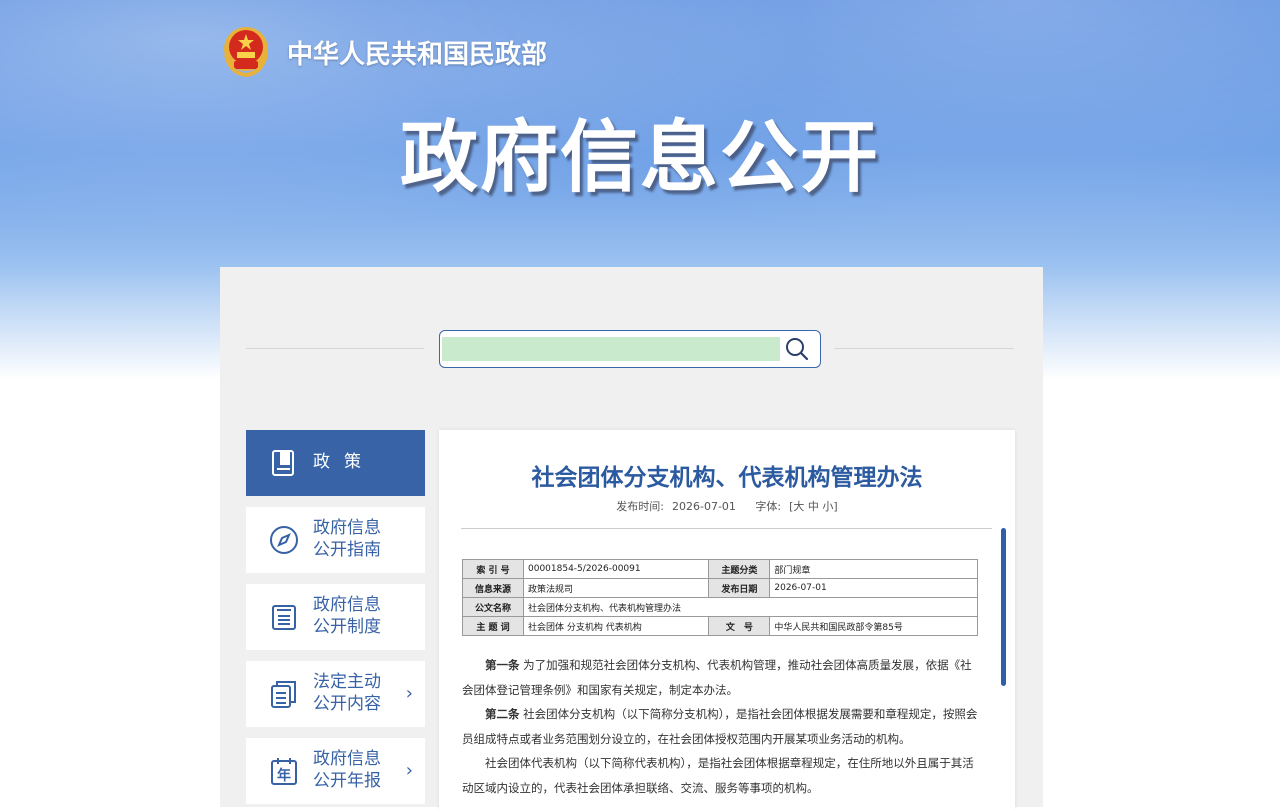 This screenshot has width=1280, height=810. Describe the element at coordinates (417, 55) in the screenshot. I see `ministry-name: 中华人民共和国民政部` at that location.